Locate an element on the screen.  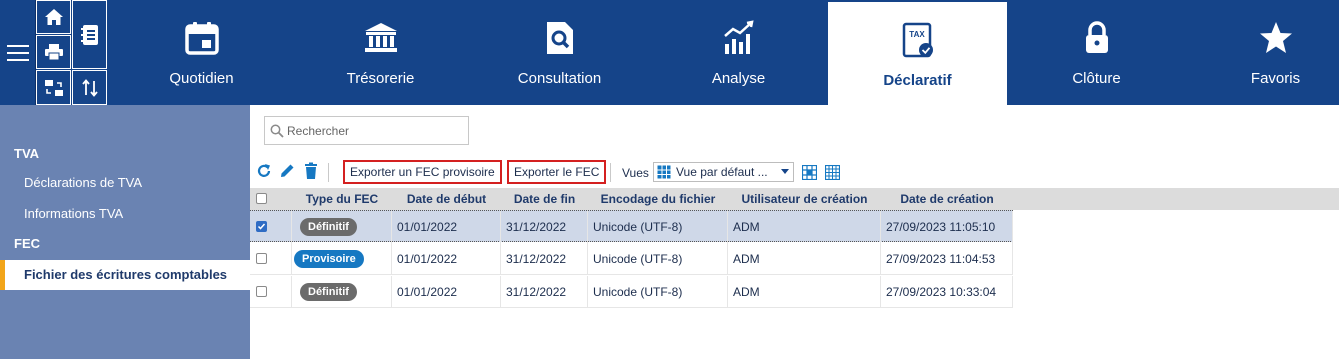
refresh-icon is located at coordinates (264, 170).